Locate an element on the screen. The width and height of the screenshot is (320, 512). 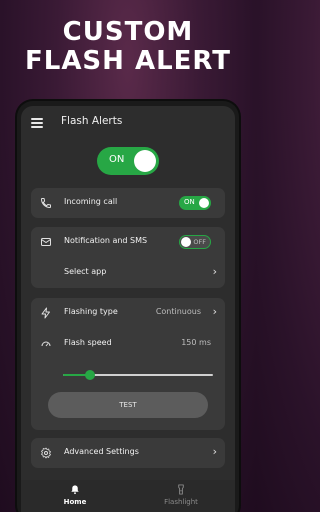
bottom-navigation: Home Flashlight is located at coordinates (128, 496).